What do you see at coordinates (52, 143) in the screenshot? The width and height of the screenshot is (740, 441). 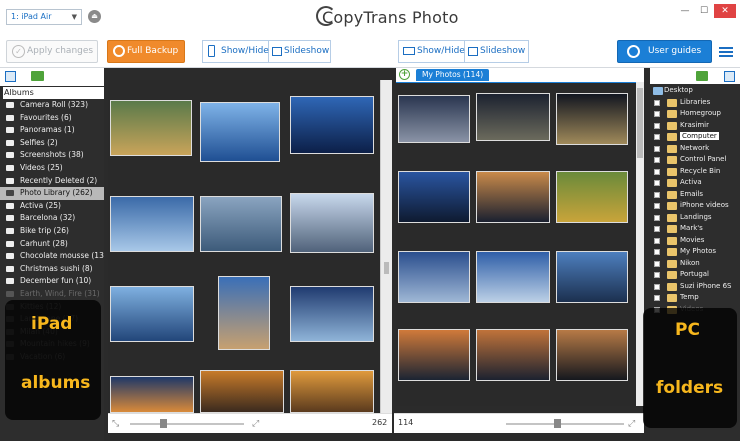 I see `album-item: Selfies (2)` at bounding box center [52, 143].